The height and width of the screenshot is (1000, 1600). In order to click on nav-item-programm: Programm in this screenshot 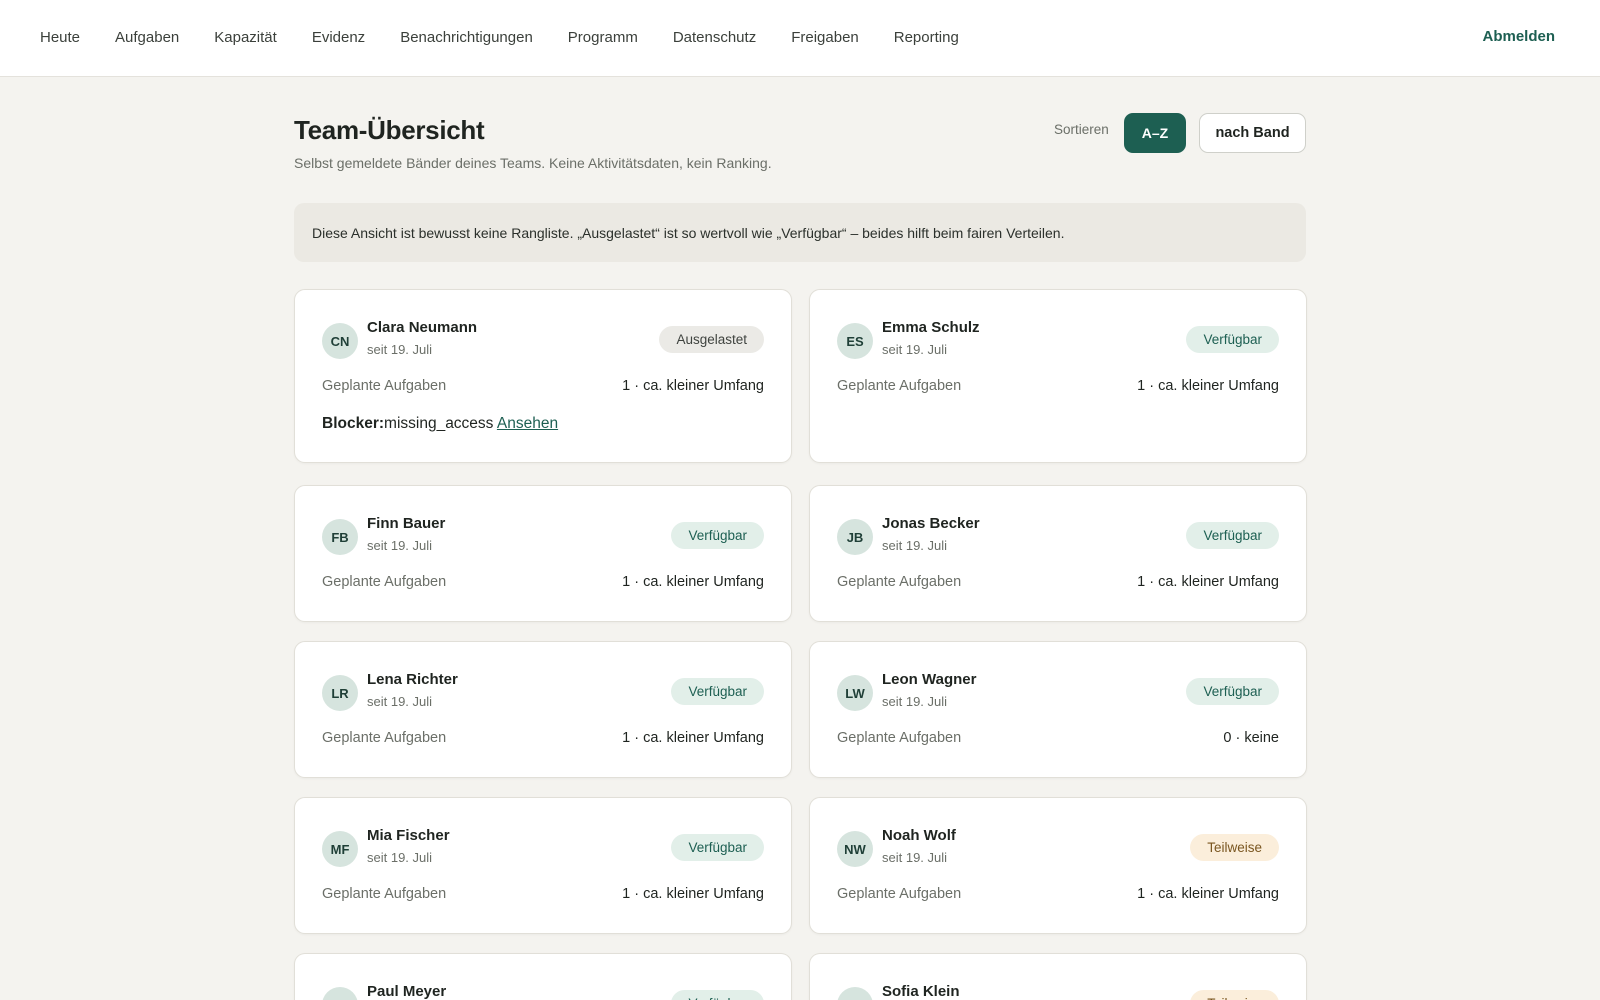, I will do `click(603, 37)`.